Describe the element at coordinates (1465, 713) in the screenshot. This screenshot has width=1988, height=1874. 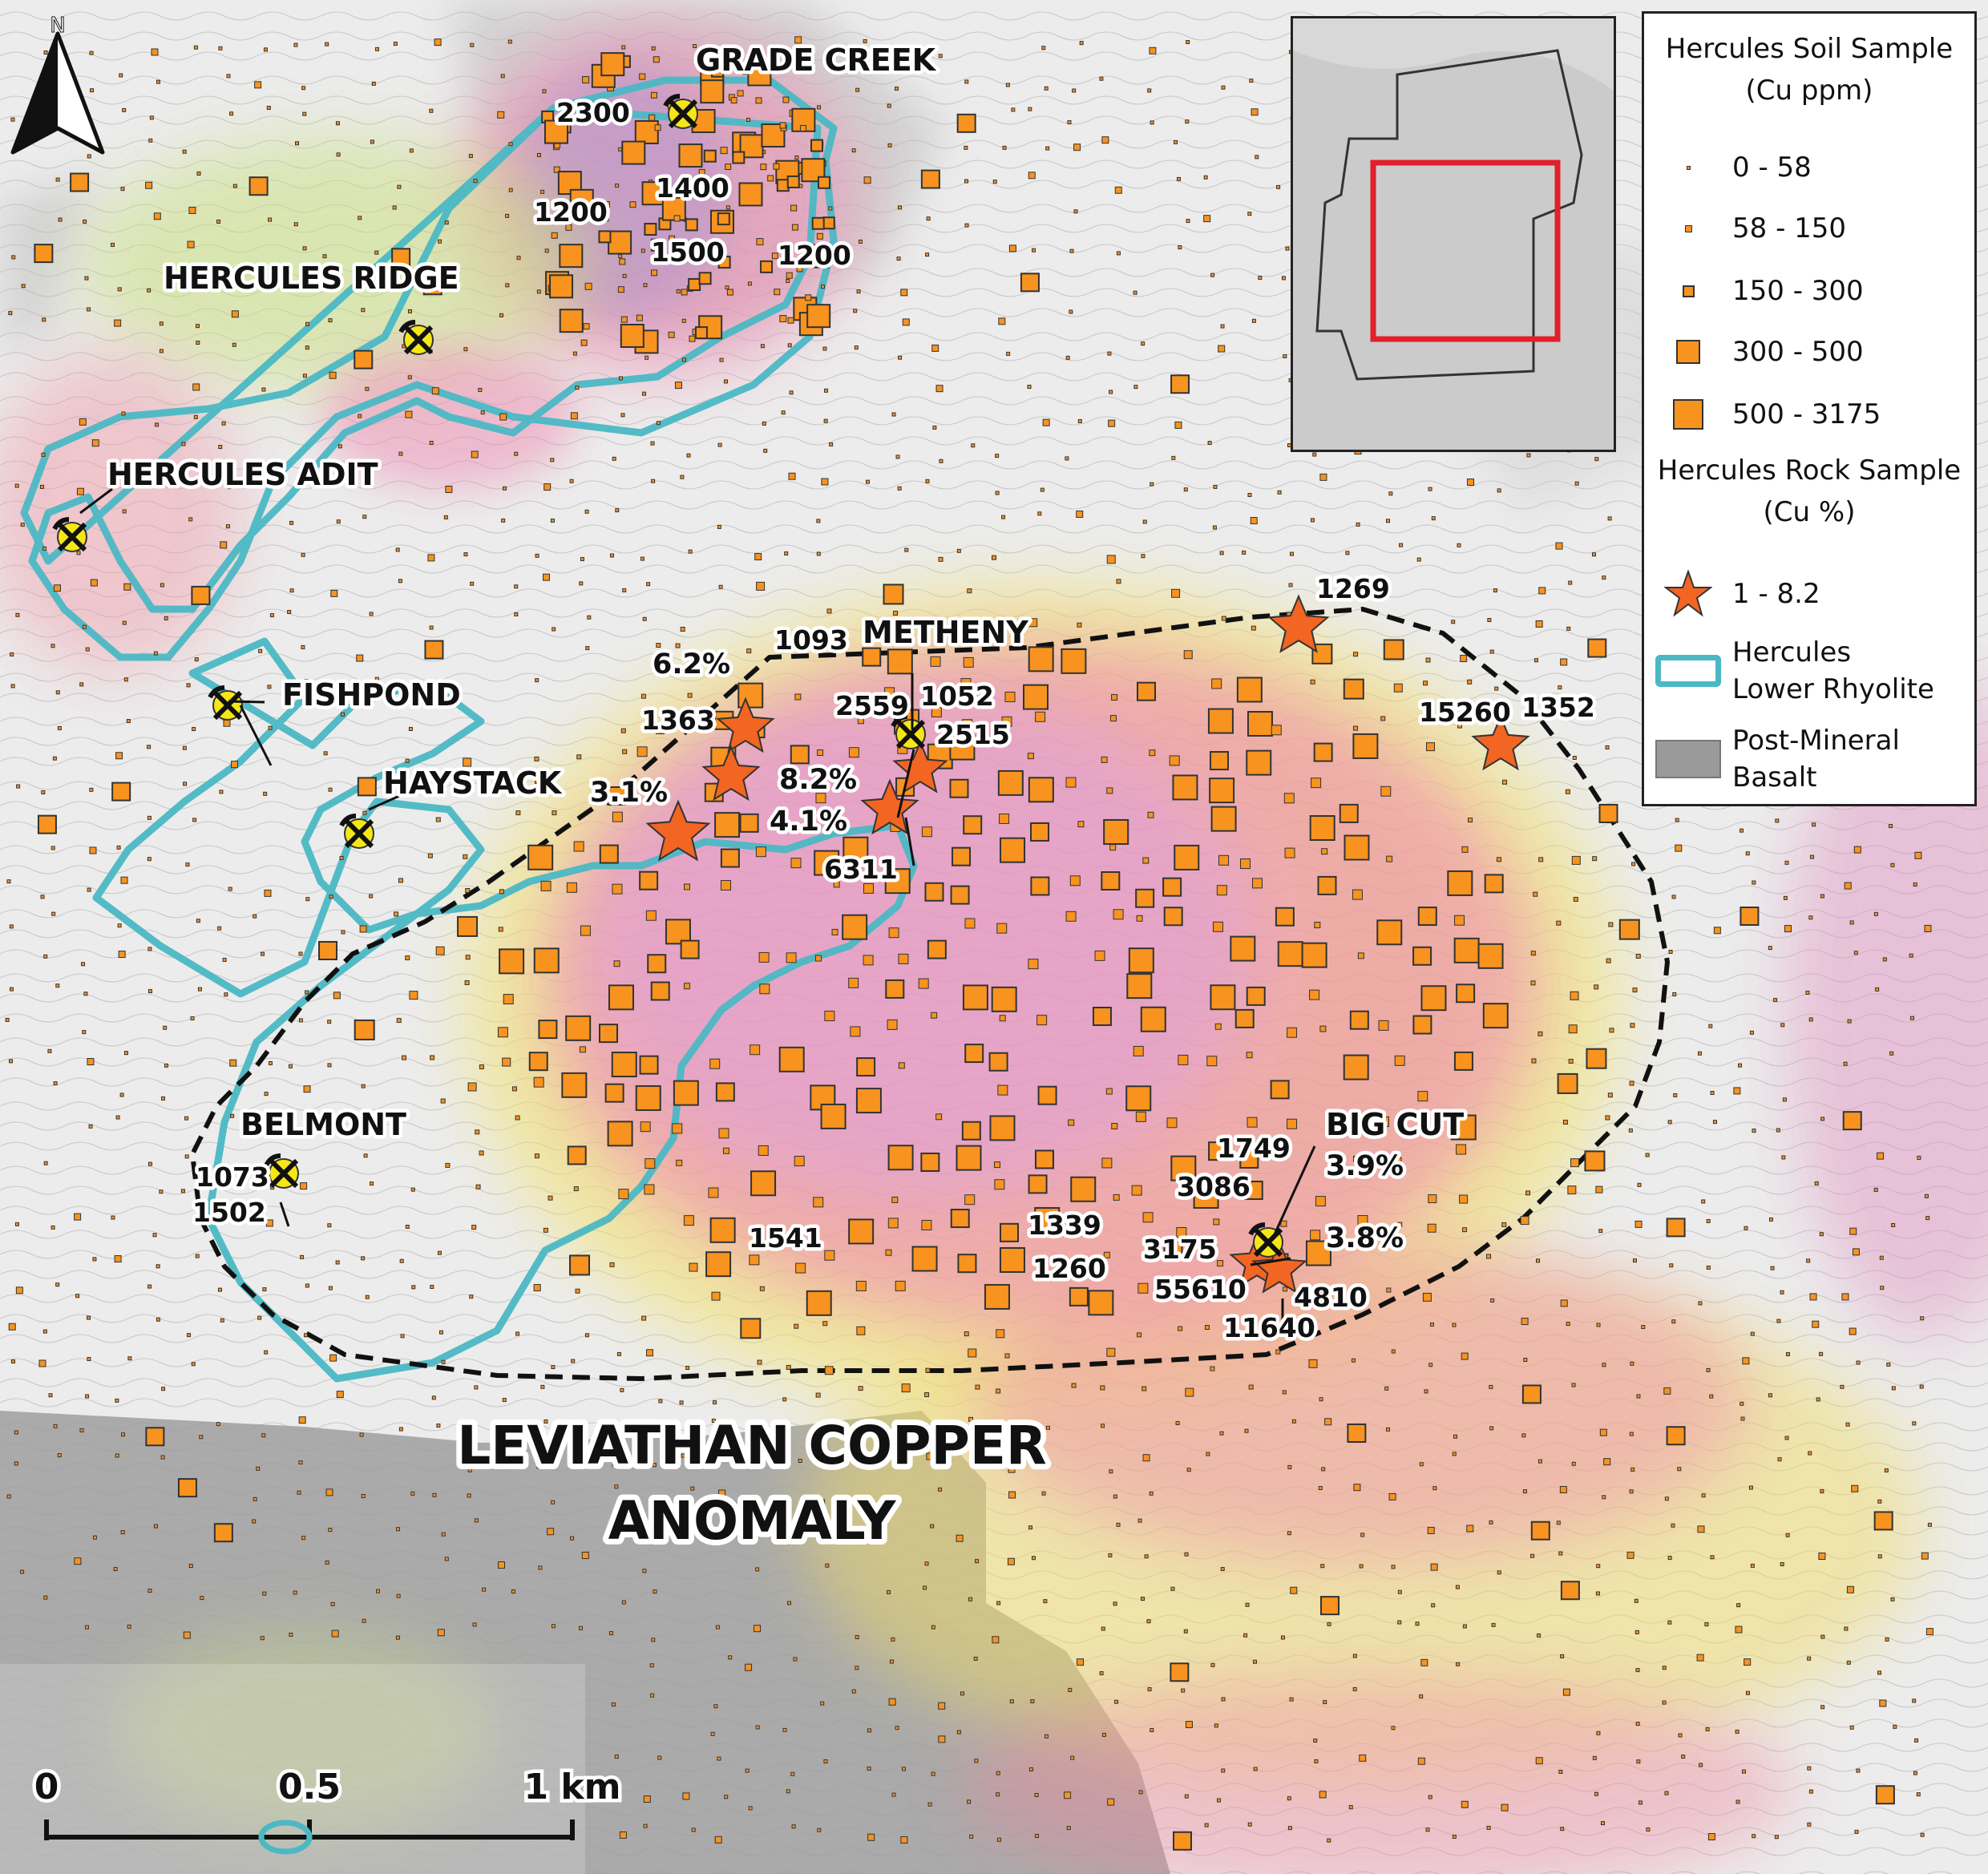
I see `soil-label: 15260` at that location.